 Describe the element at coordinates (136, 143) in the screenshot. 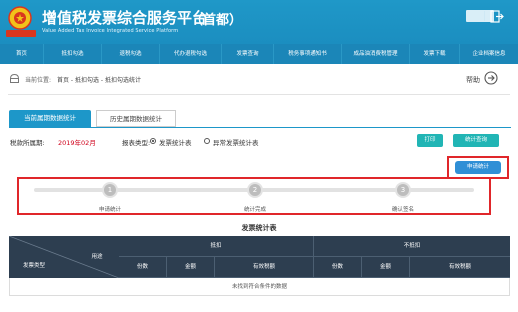

I see `report-type-label: 报表类型:` at that location.